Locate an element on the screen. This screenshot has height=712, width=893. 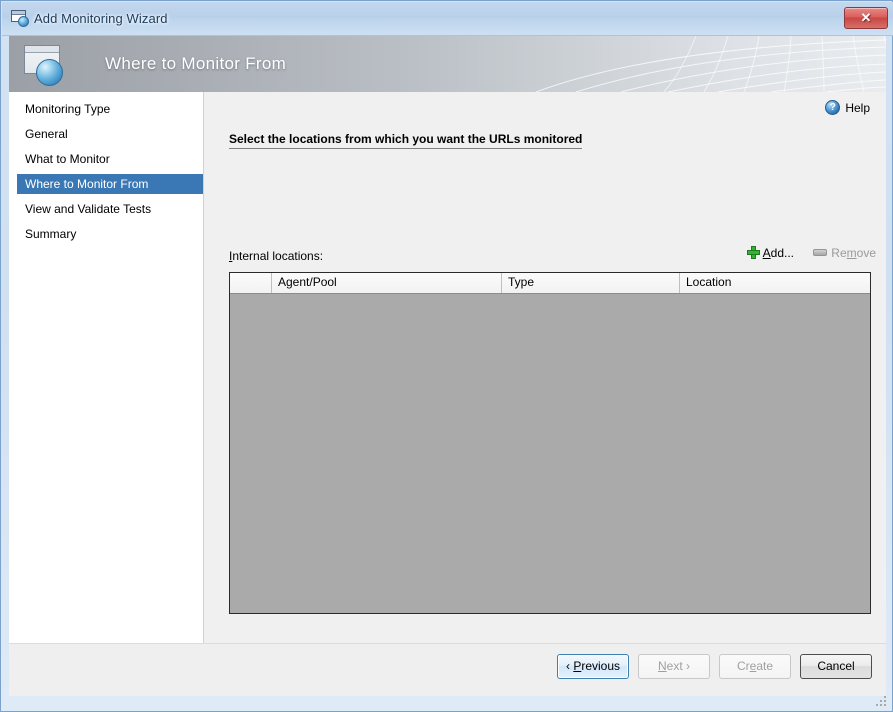
wizard-window-icon is located at coordinates (20, 18).